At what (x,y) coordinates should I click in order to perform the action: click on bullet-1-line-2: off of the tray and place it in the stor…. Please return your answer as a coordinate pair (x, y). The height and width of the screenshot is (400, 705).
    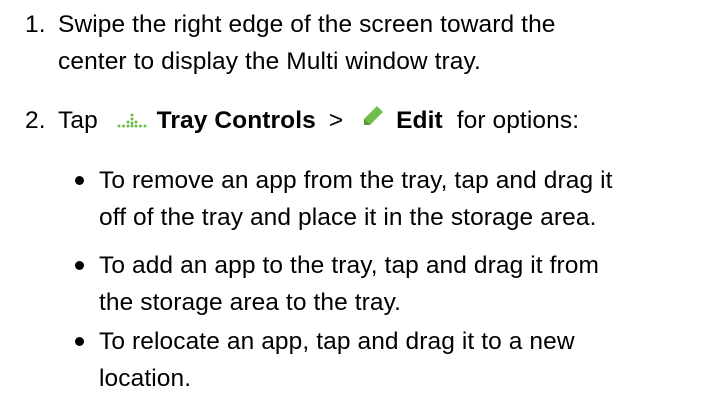
    Looking at the image, I should click on (348, 217).